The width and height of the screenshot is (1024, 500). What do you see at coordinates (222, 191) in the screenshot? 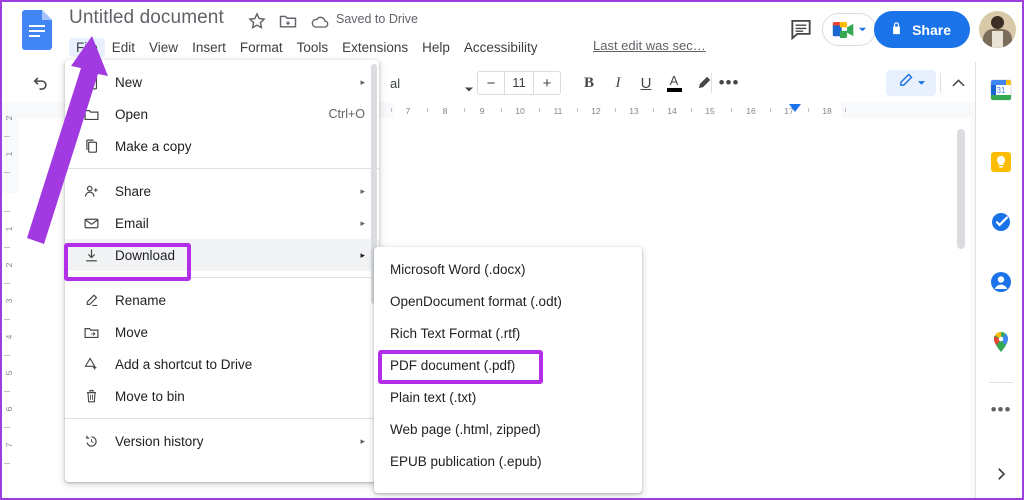
I see `menu-item-share: Share ▸` at bounding box center [222, 191].